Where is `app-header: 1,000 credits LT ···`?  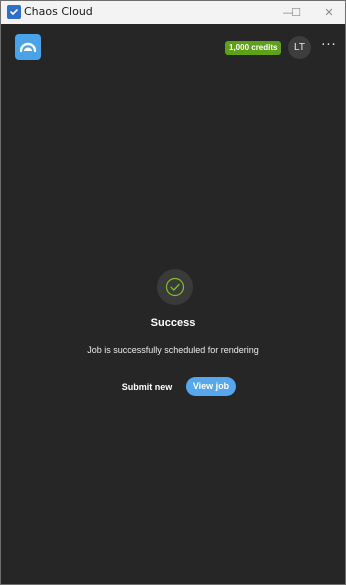
app-header: 1,000 credits LT ··· is located at coordinates (173, 49).